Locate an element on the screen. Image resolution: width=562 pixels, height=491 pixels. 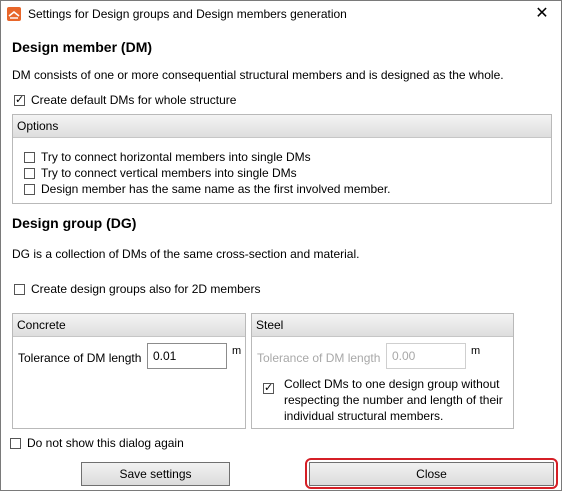
collect-dms-label-line3: individual structural members. is located at coordinates (363, 416).